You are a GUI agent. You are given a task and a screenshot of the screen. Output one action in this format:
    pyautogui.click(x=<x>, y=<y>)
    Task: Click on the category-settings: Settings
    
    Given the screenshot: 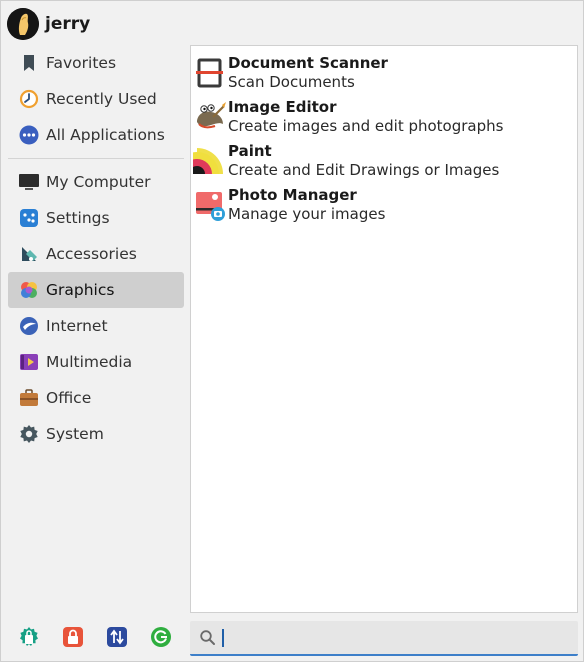 What is the action you would take?
    pyautogui.click(x=96, y=218)
    